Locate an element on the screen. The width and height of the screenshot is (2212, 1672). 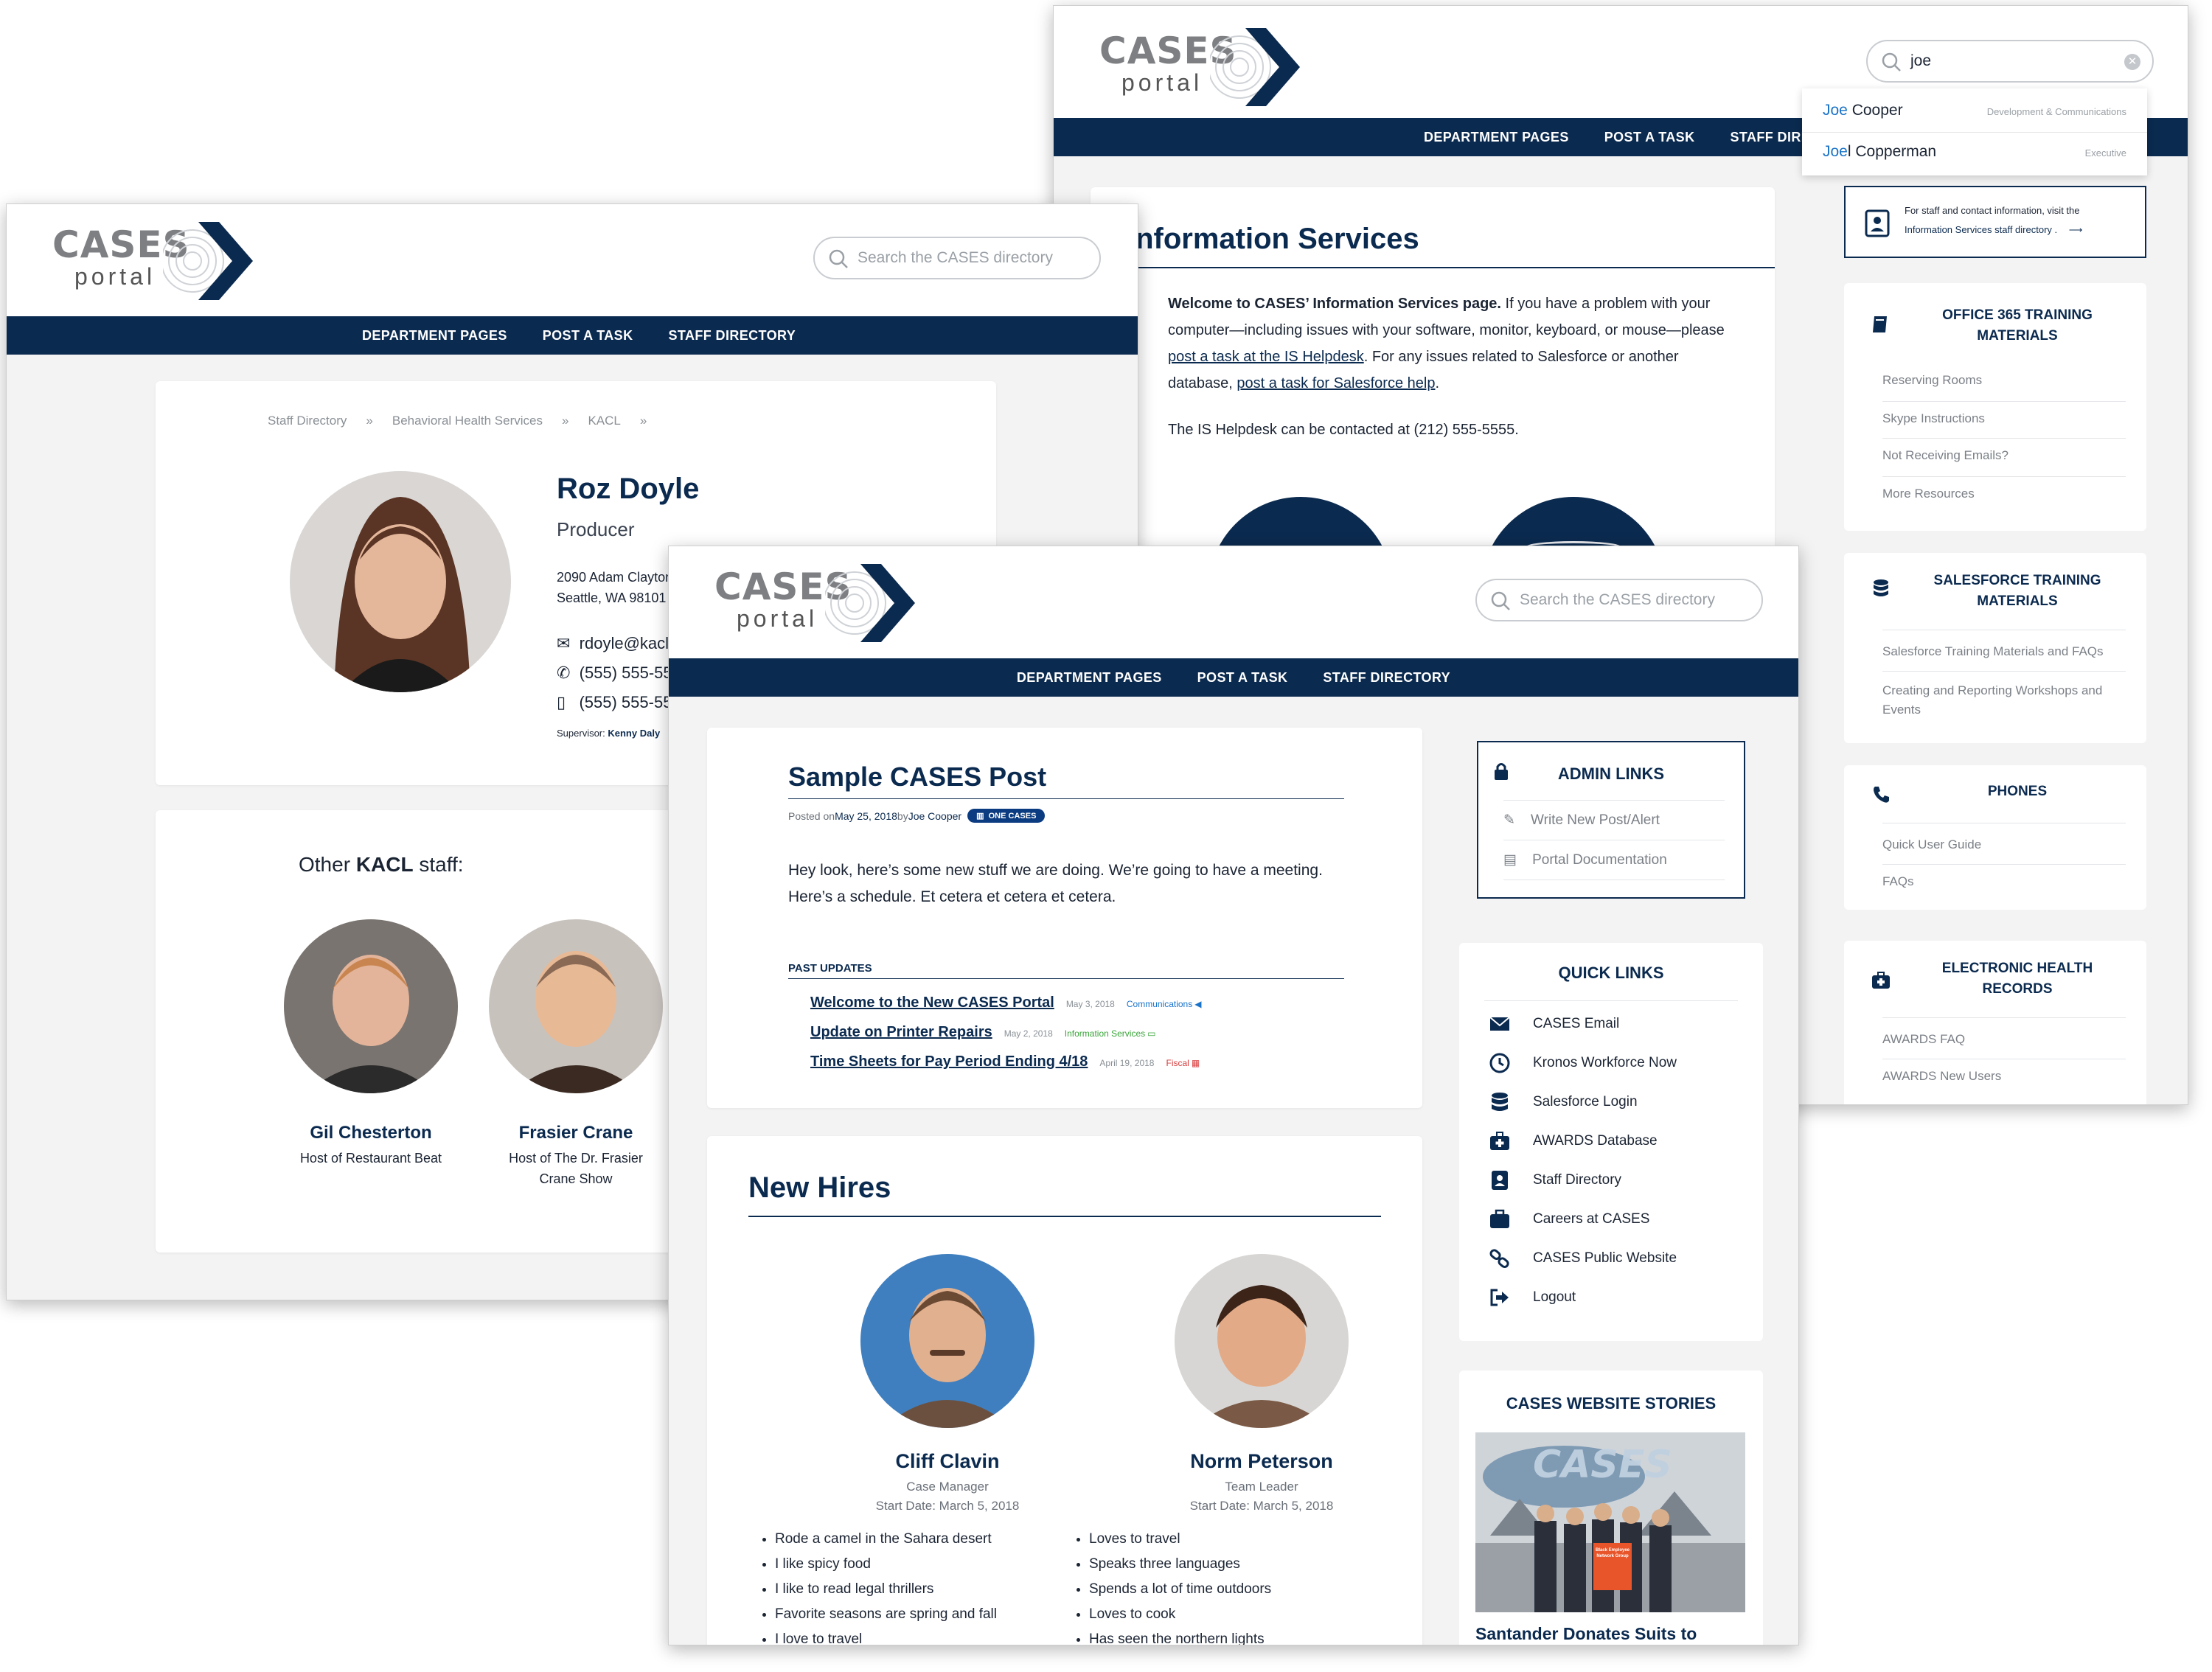
story-sign-text: Black Employee Network Group is located at coordinates (1612, 1553).